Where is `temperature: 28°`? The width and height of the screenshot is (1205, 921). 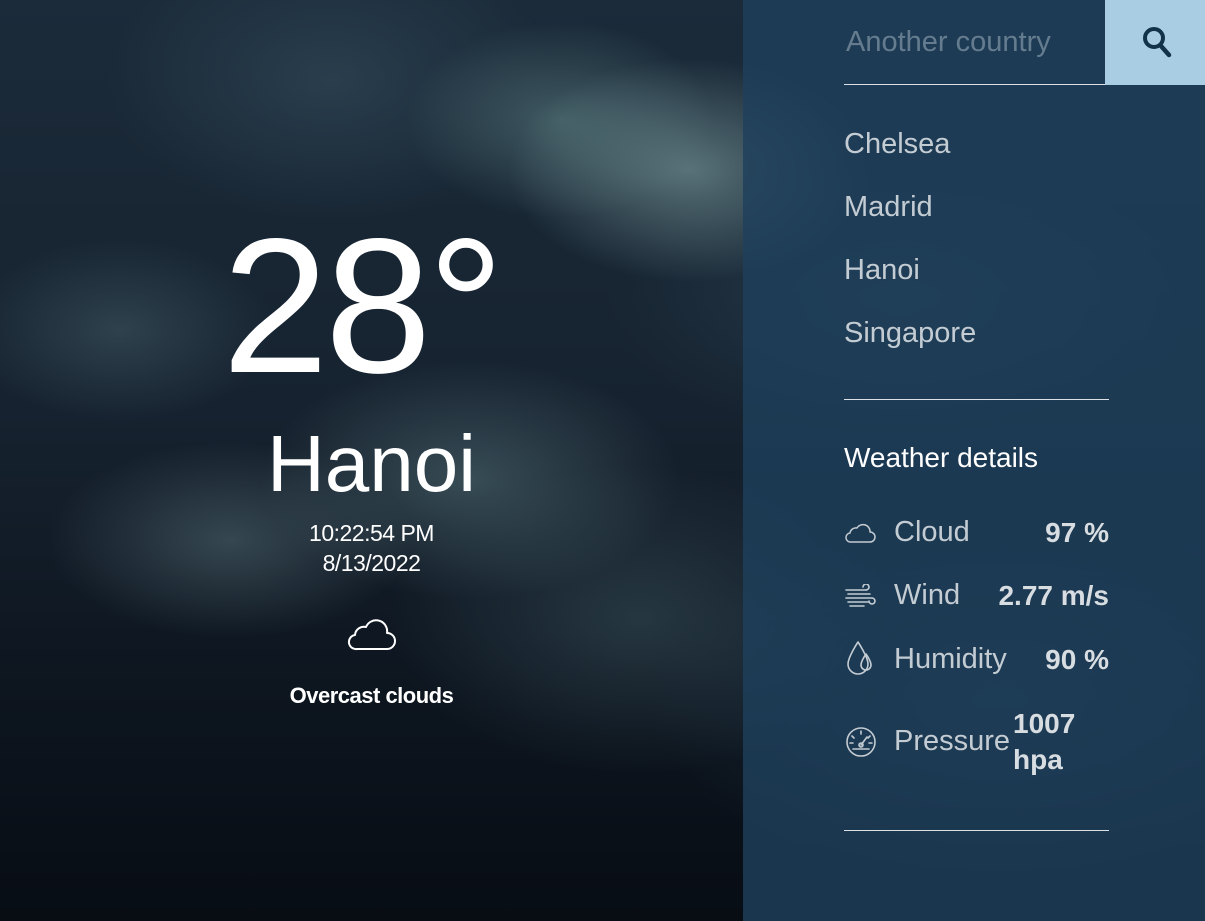 temperature: 28° is located at coordinates (363, 305).